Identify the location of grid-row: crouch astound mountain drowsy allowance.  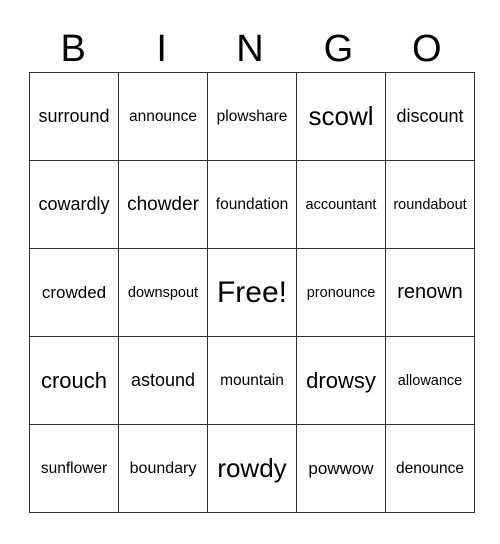
(252, 380).